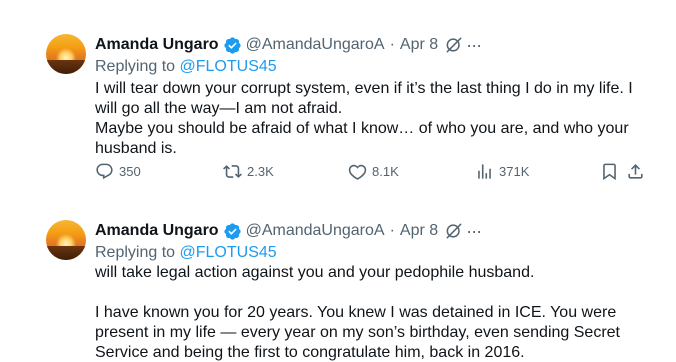 Image resolution: width=676 pixels, height=362 pixels. I want to click on repost-count: 2.3K, so click(260, 171).